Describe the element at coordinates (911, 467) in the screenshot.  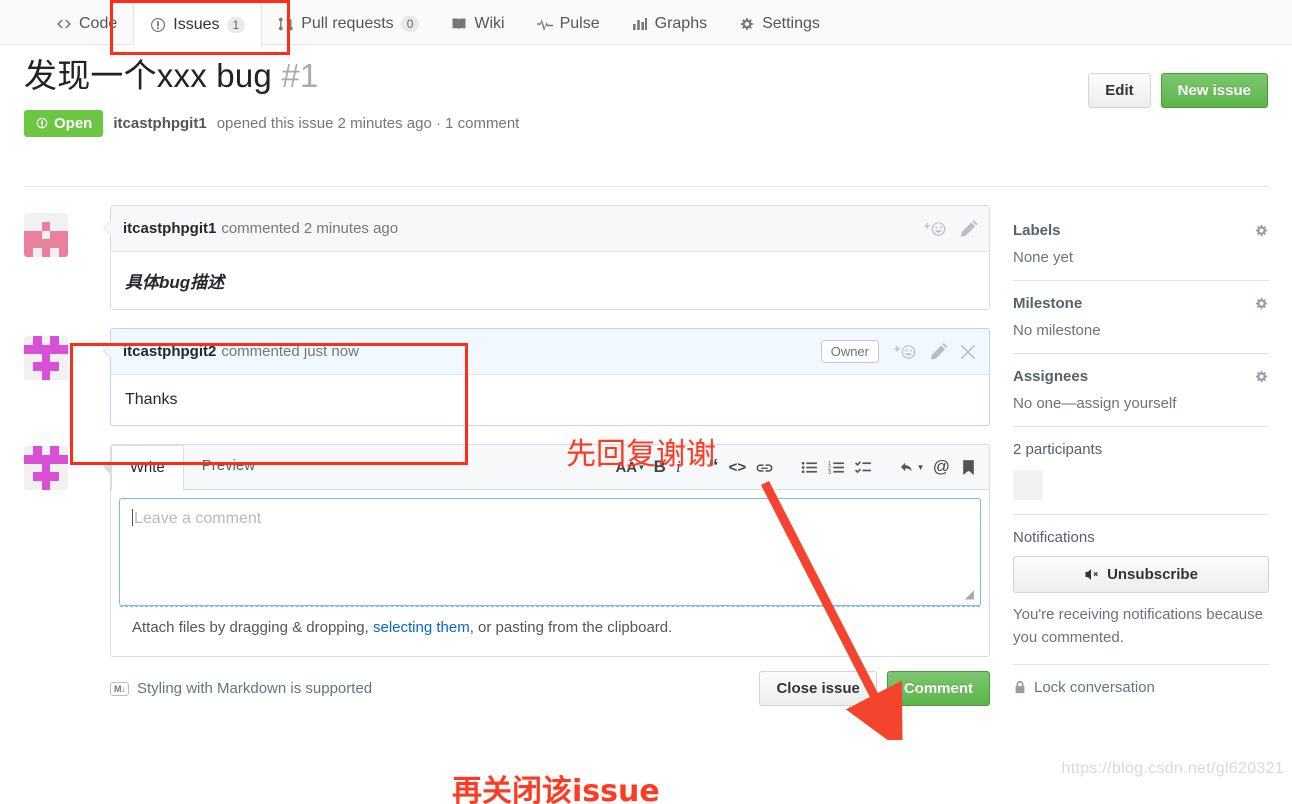
I see `reply-icon: ▾` at that location.